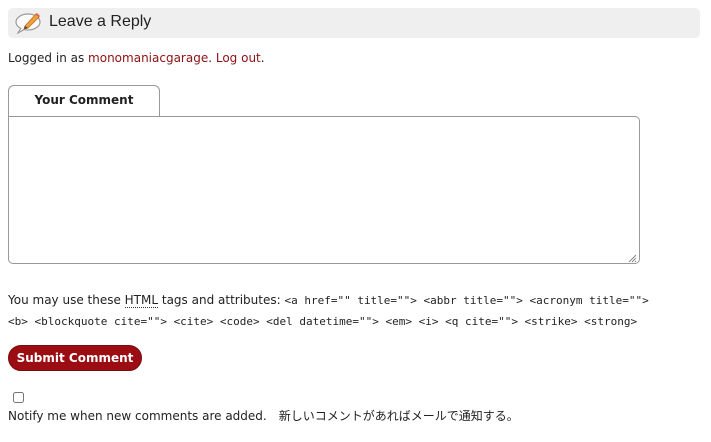  What do you see at coordinates (354, 23) in the screenshot?
I see `reply-header: Leave a Reply` at bounding box center [354, 23].